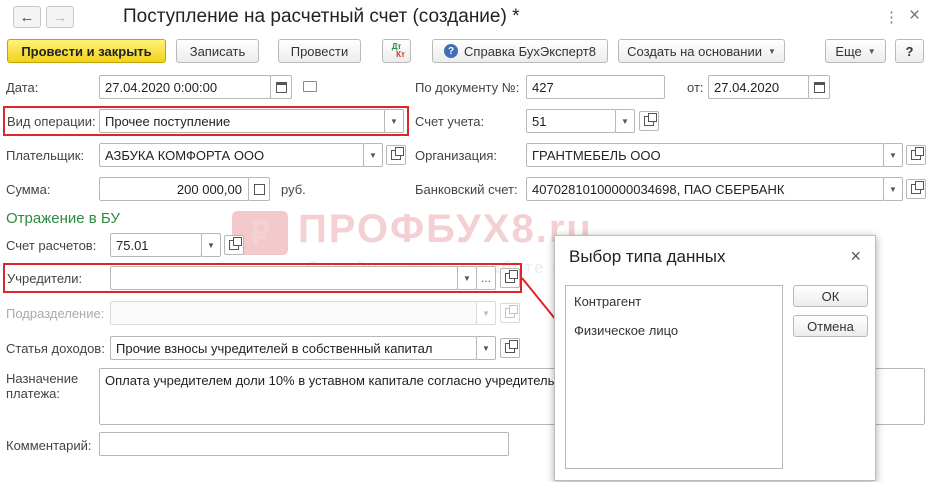 This screenshot has width=933, height=482. I want to click on help-button: ?, so click(909, 51).